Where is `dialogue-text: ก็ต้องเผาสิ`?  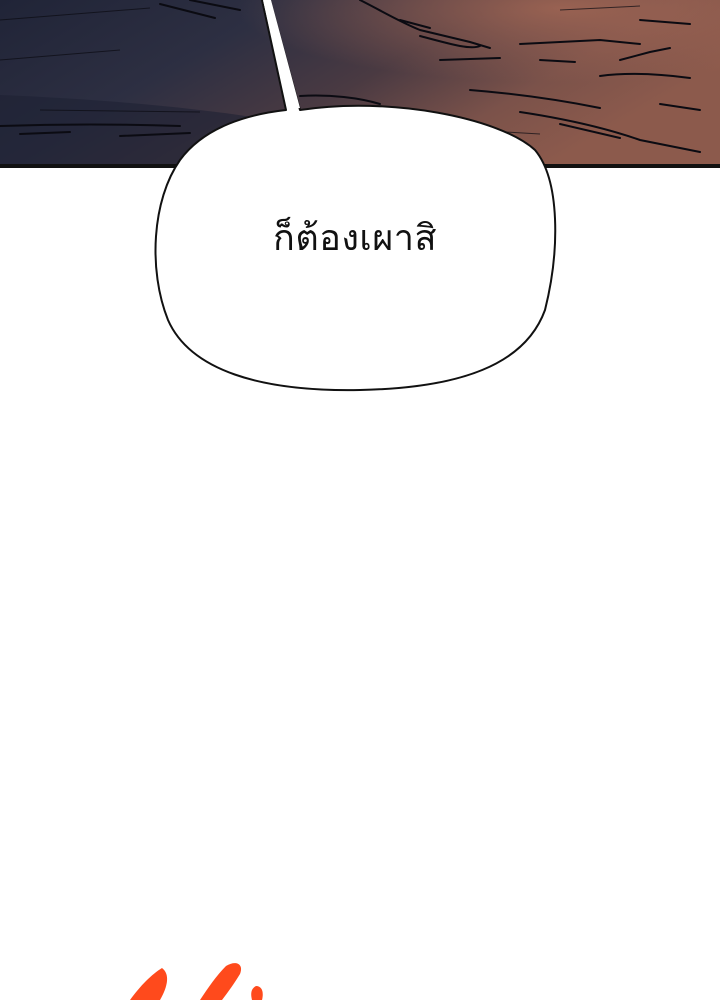
dialogue-text: ก็ต้องเผาสิ is located at coordinates (355, 238).